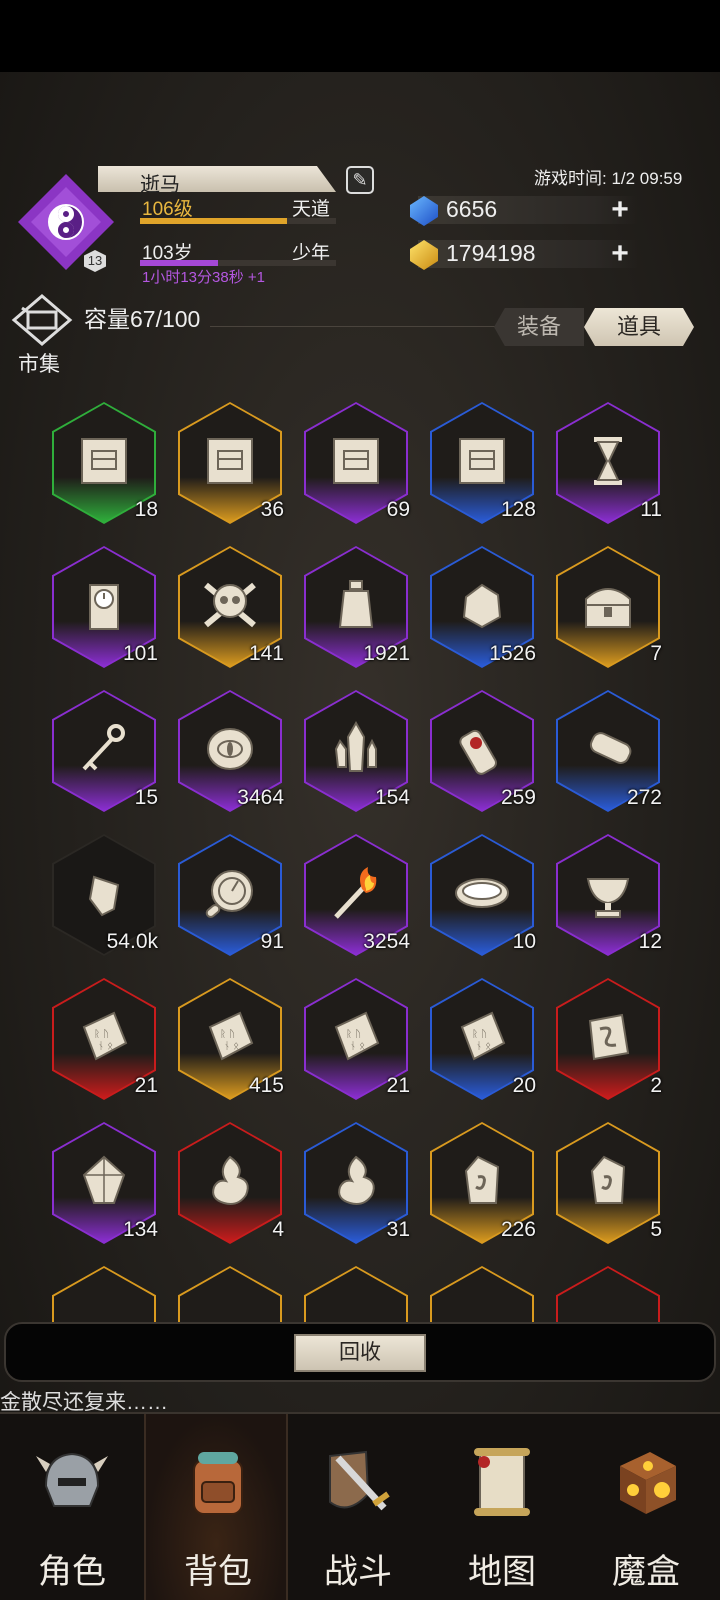 This screenshot has height=1600, width=720. Describe the element at coordinates (398, 509) in the screenshot. I see `item-count: 69` at that location.